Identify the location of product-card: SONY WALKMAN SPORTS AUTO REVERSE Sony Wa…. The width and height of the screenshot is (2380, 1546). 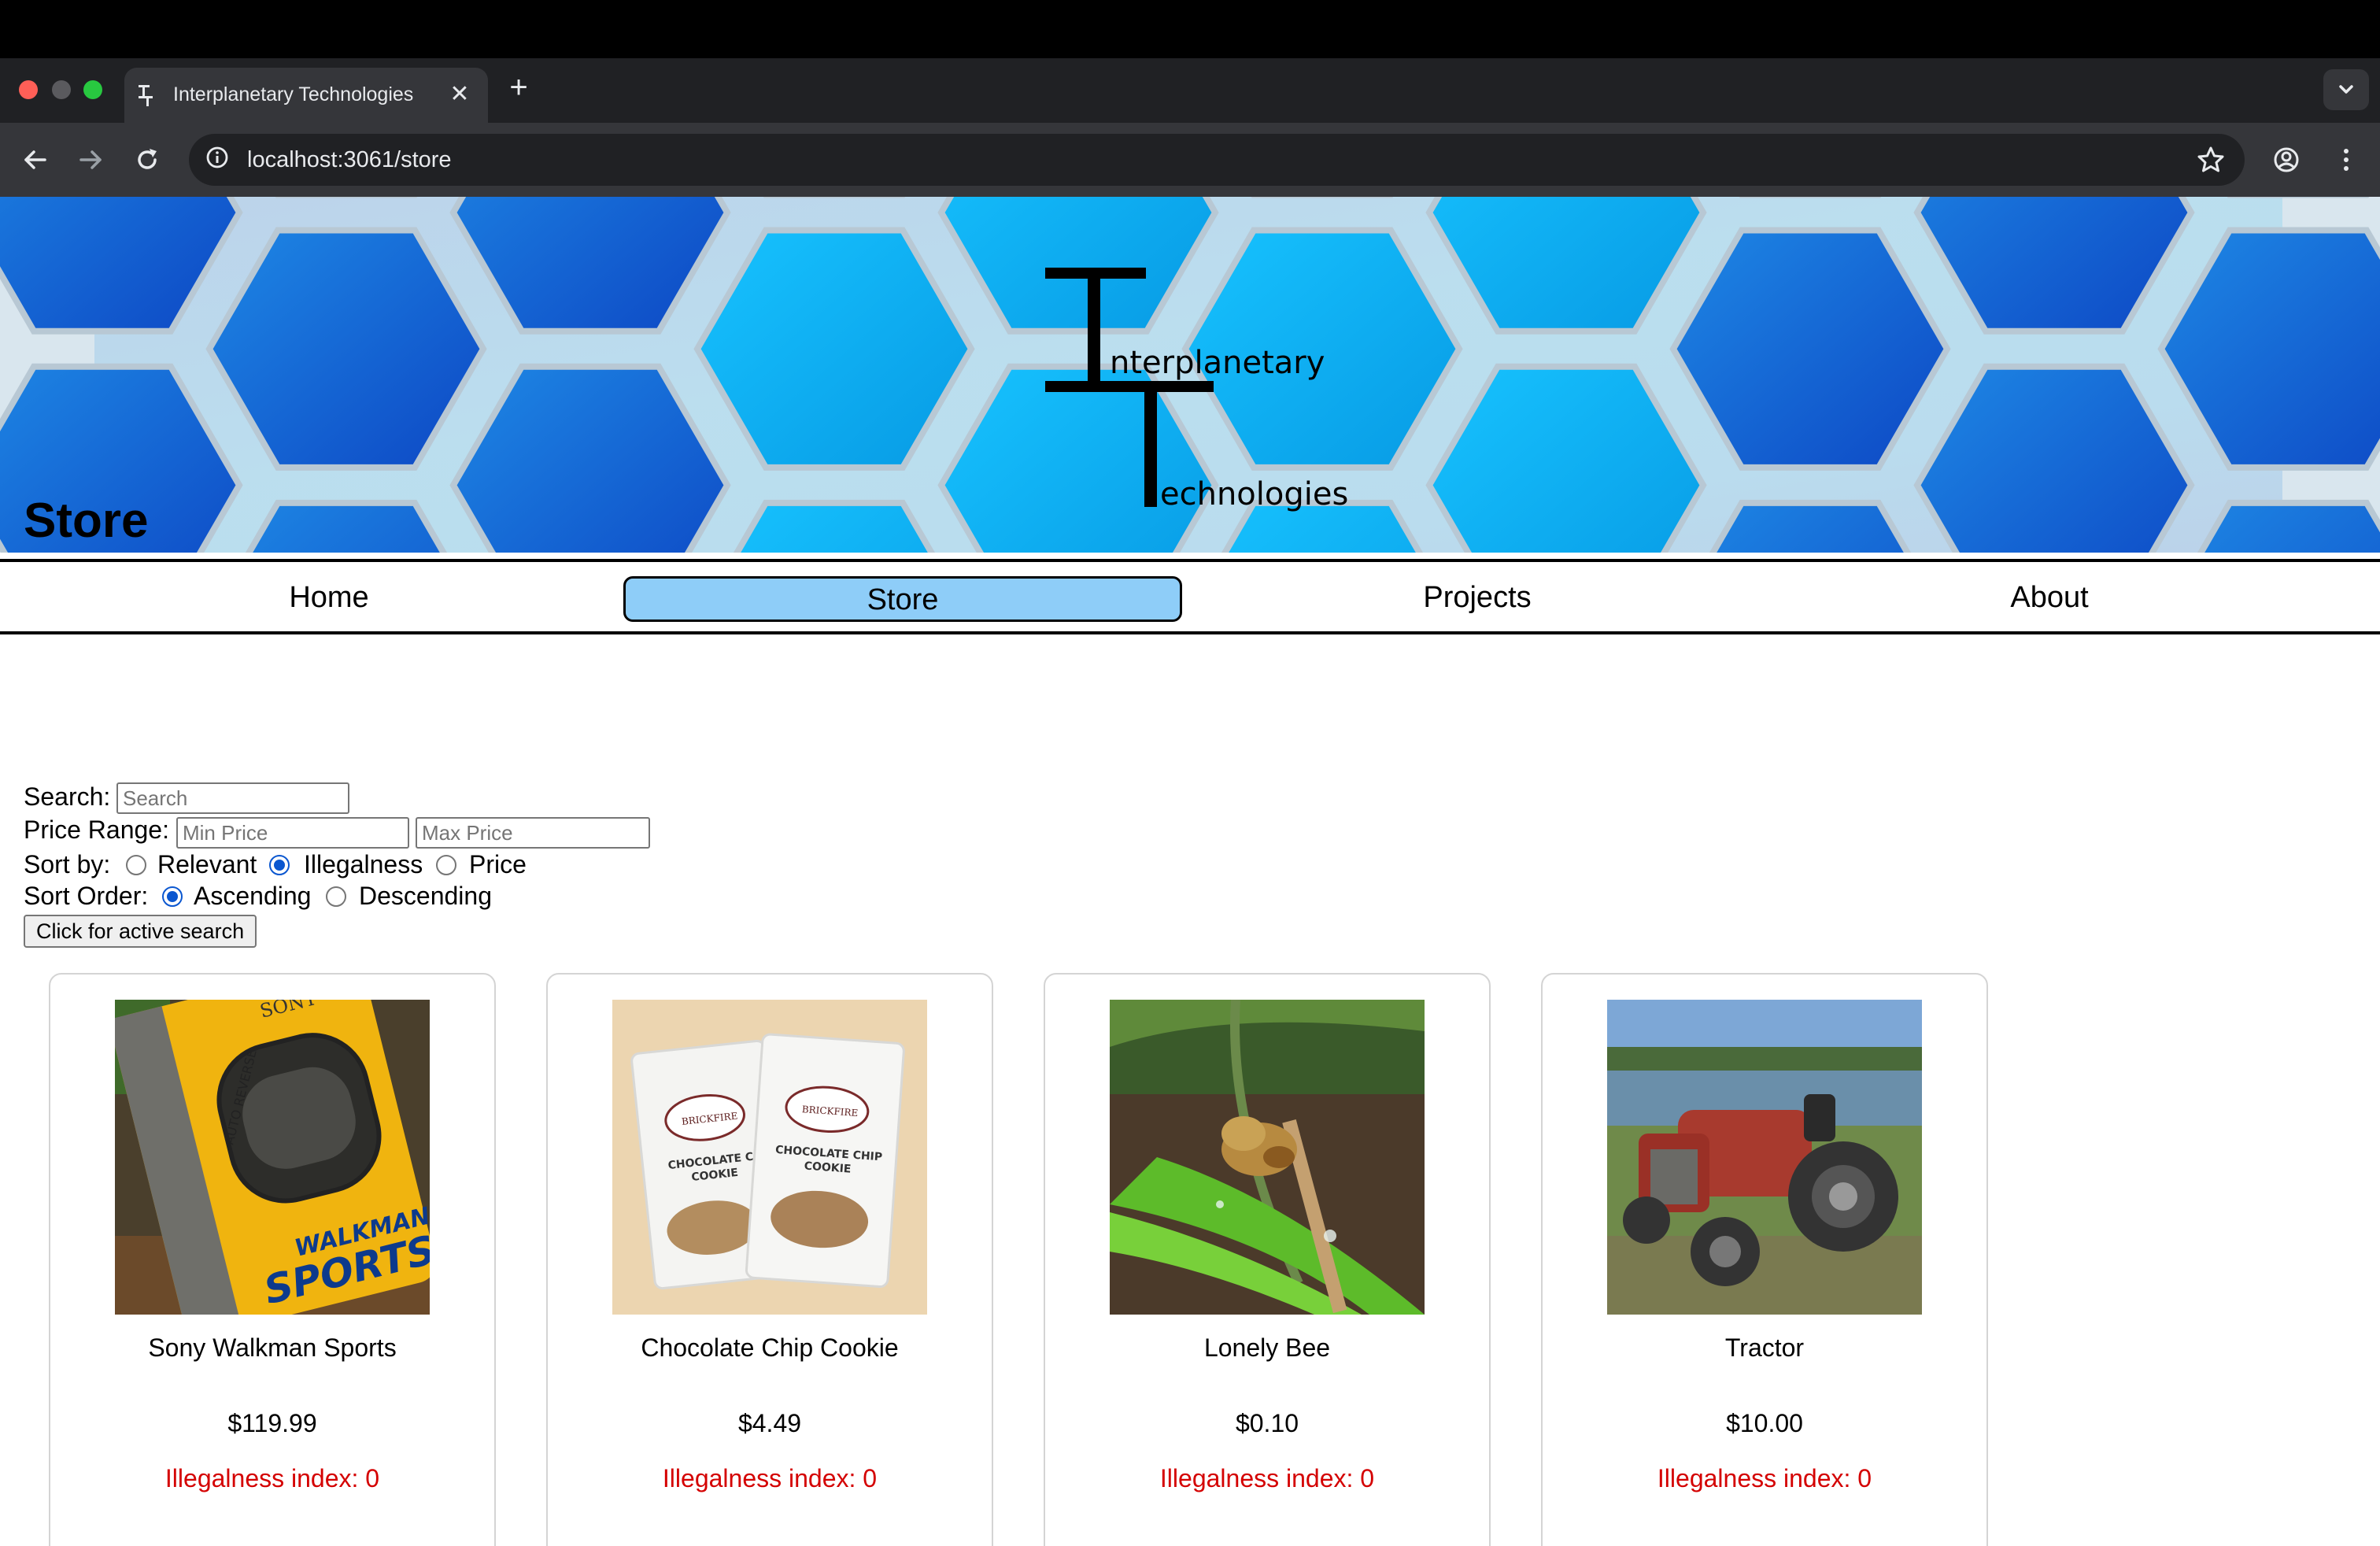
(272, 1260).